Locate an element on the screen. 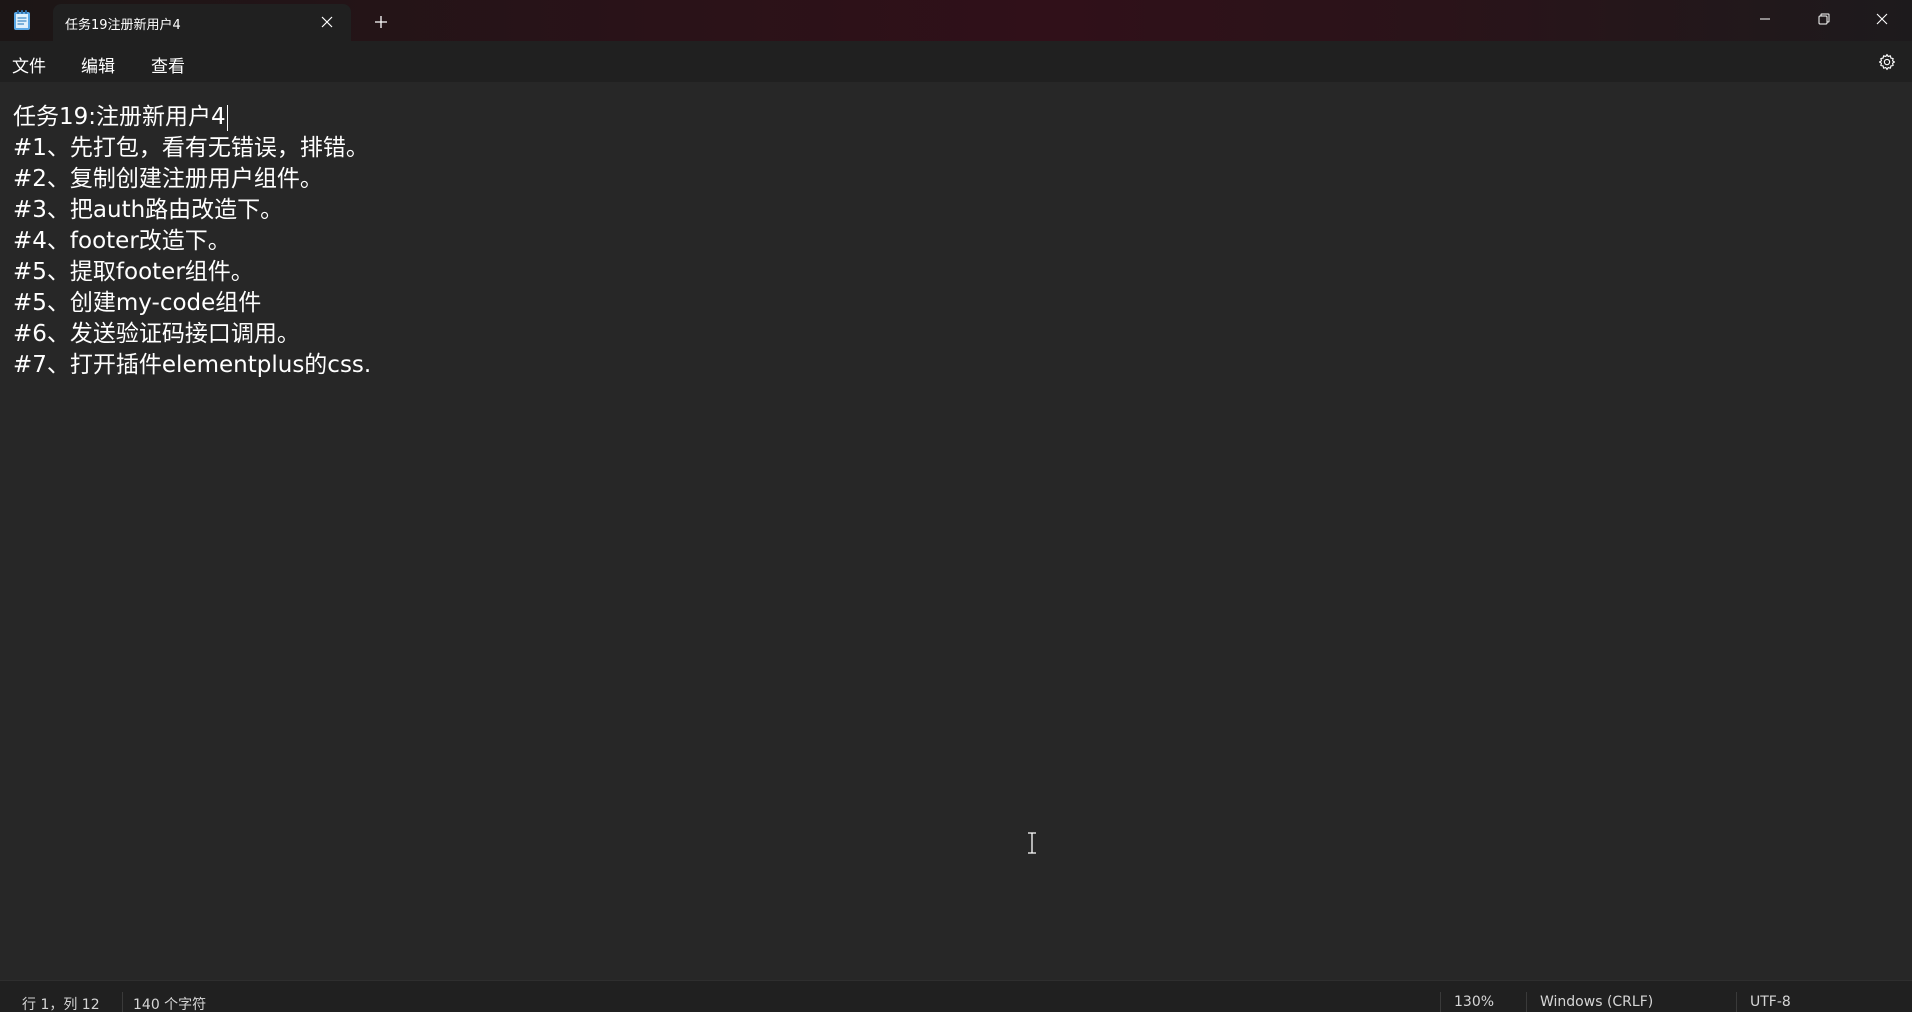 The image size is (1912, 1012). editor-line: #2、复制创建注册用户组件。 is located at coordinates (192, 179).